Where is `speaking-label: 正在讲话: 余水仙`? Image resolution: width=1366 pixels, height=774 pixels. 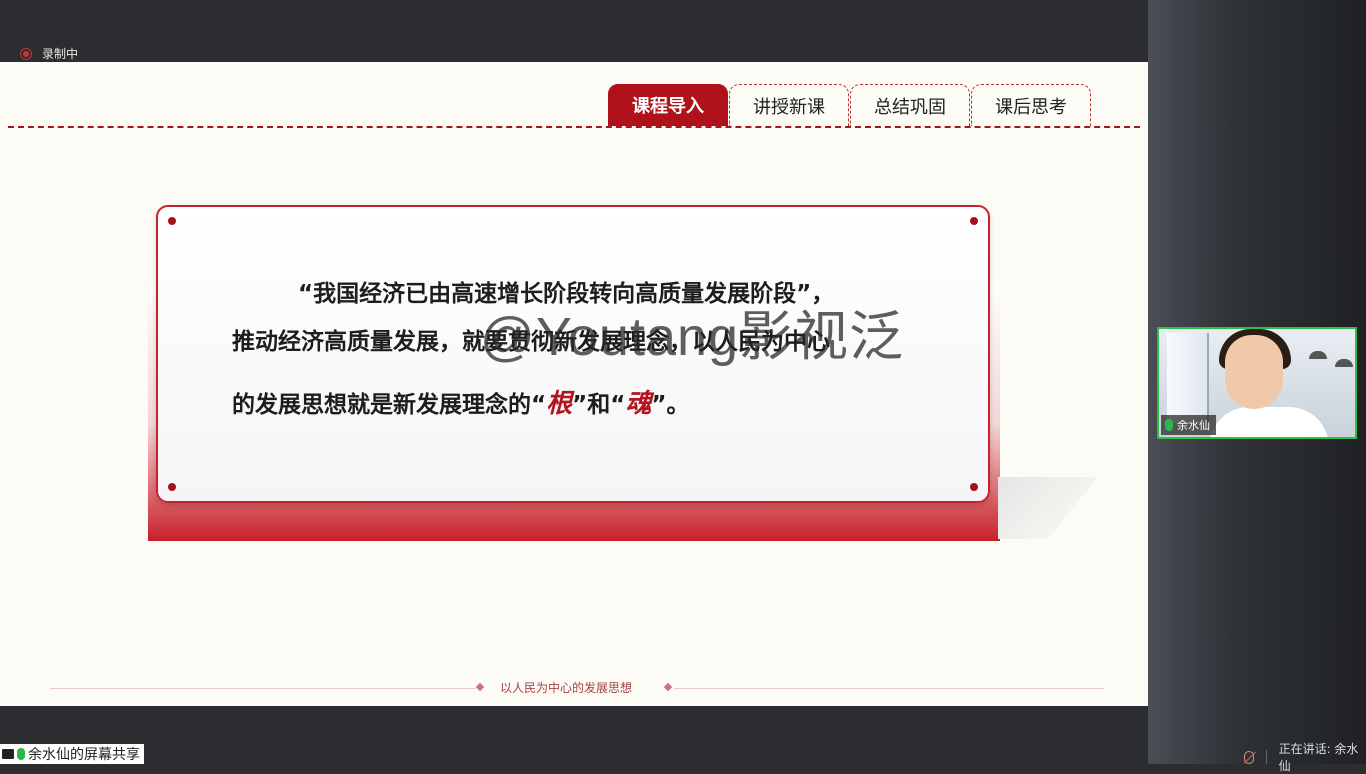
speaking-label: 正在讲话: 余水仙 is located at coordinates (1318, 757).